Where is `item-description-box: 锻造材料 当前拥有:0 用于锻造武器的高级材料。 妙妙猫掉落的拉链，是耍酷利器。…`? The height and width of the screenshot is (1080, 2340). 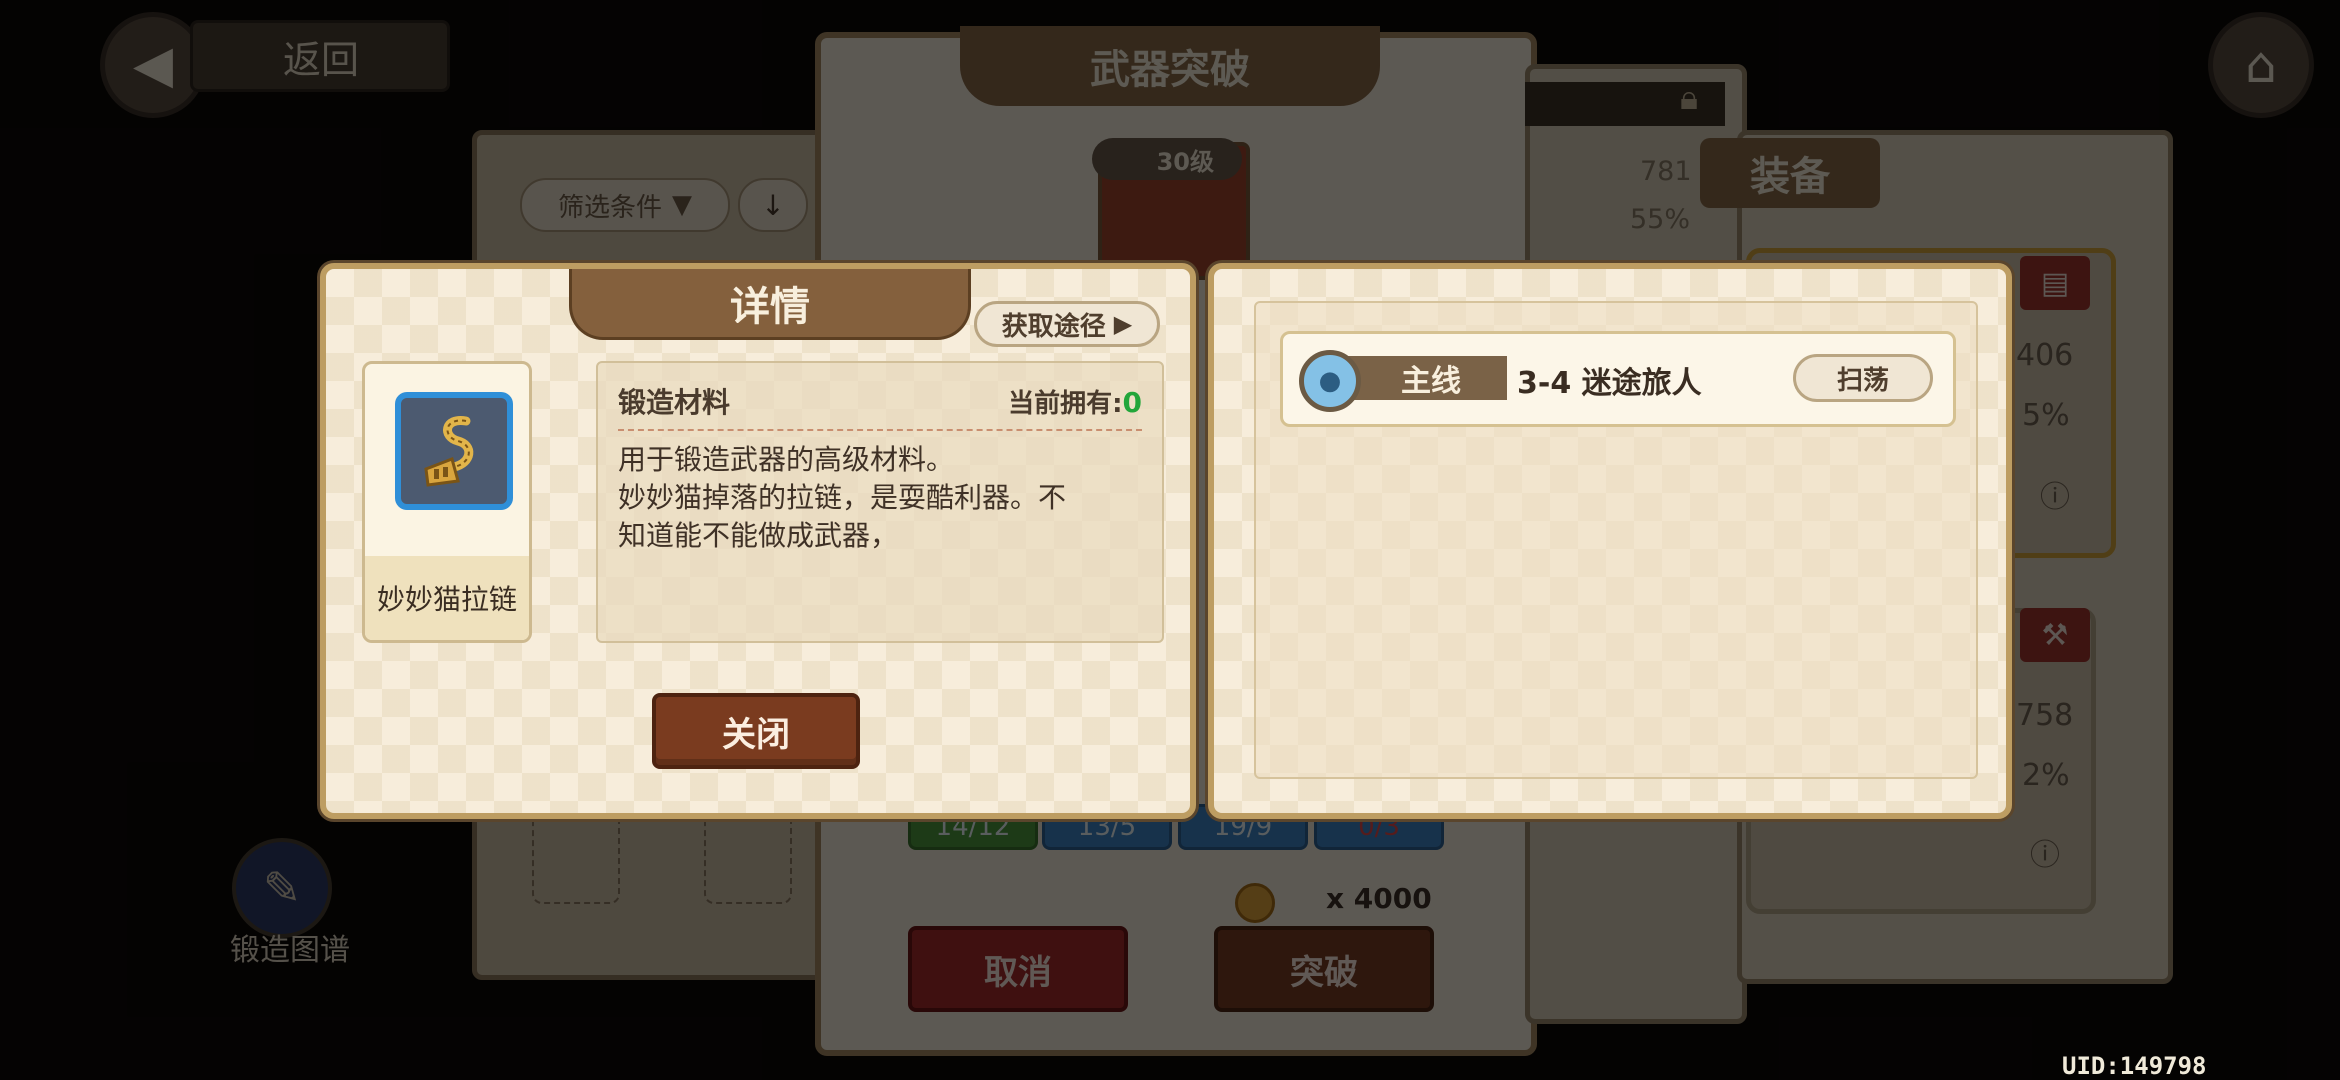
item-description-box: 锻造材料 当前拥有:0 用于锻造武器的高级材料。 妙妙猫掉落的拉链，是耍酷利器。… is located at coordinates (880, 502).